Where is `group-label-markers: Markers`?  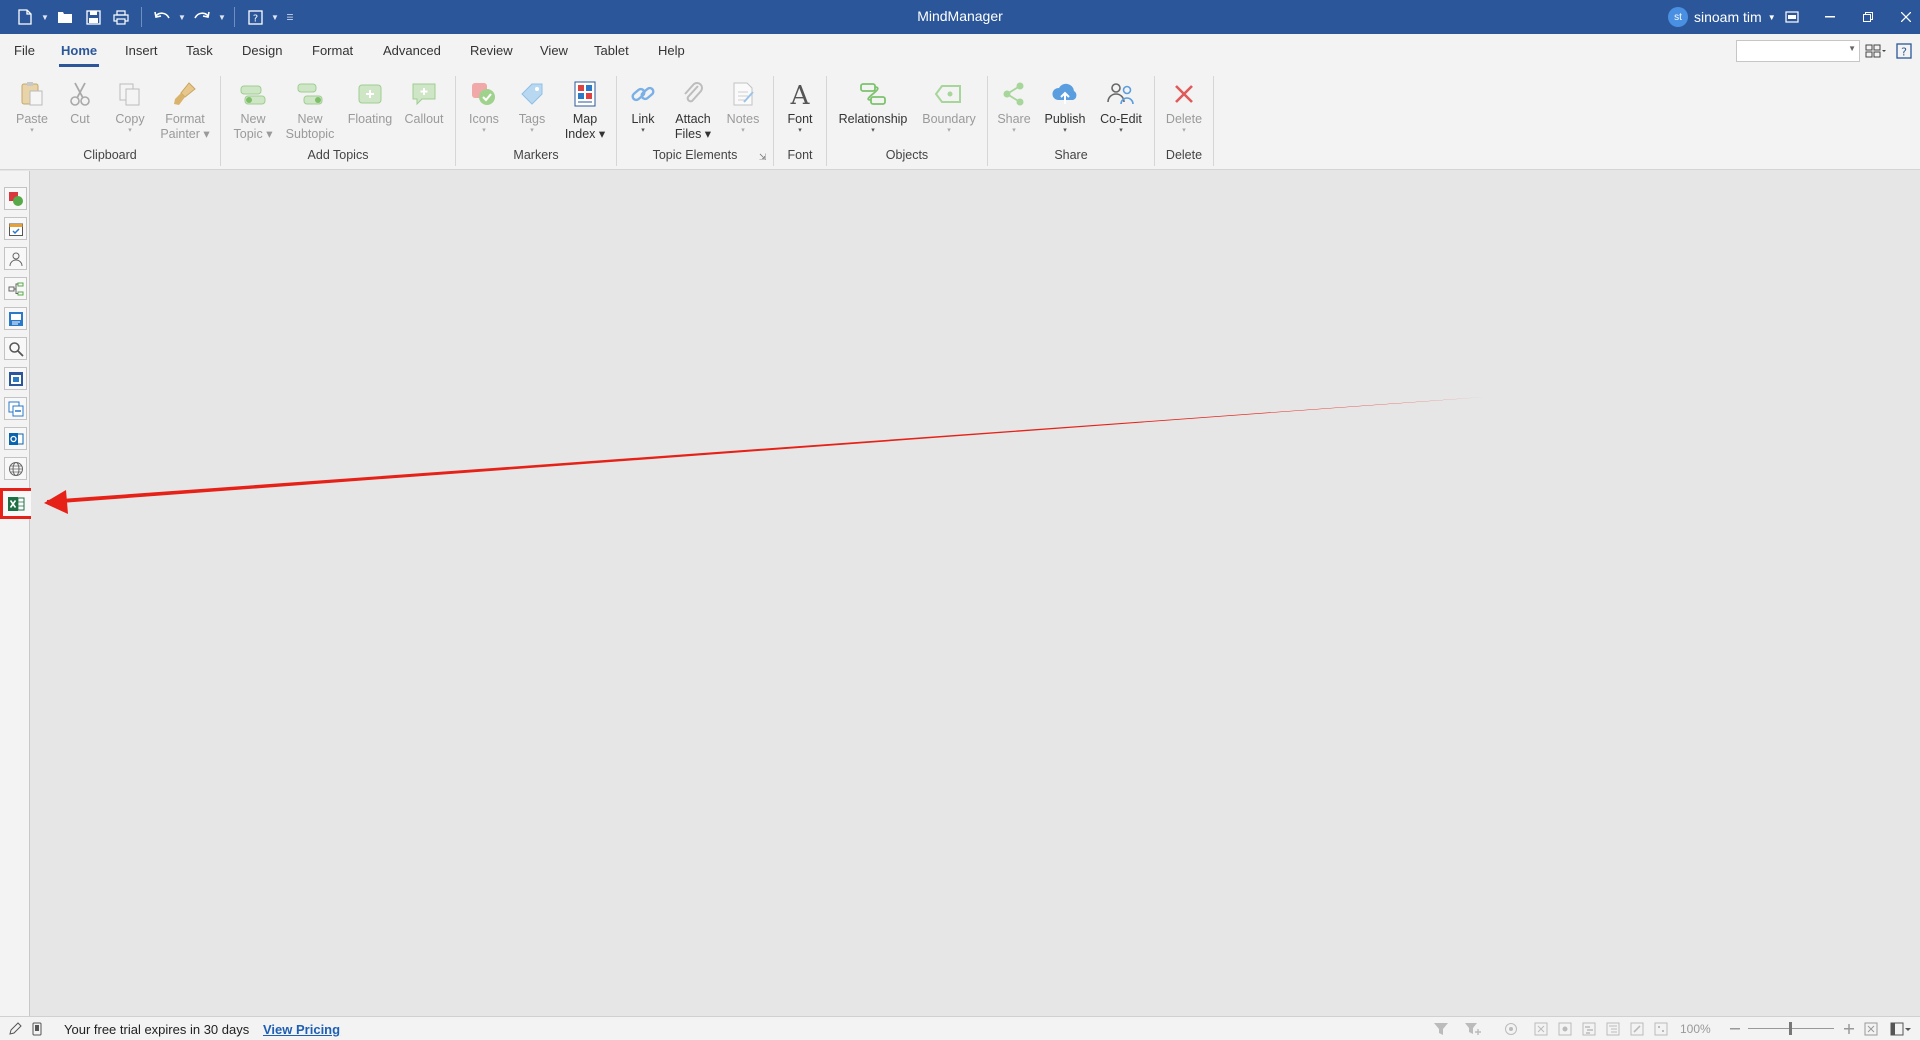 group-label-markers: Markers is located at coordinates (536, 155).